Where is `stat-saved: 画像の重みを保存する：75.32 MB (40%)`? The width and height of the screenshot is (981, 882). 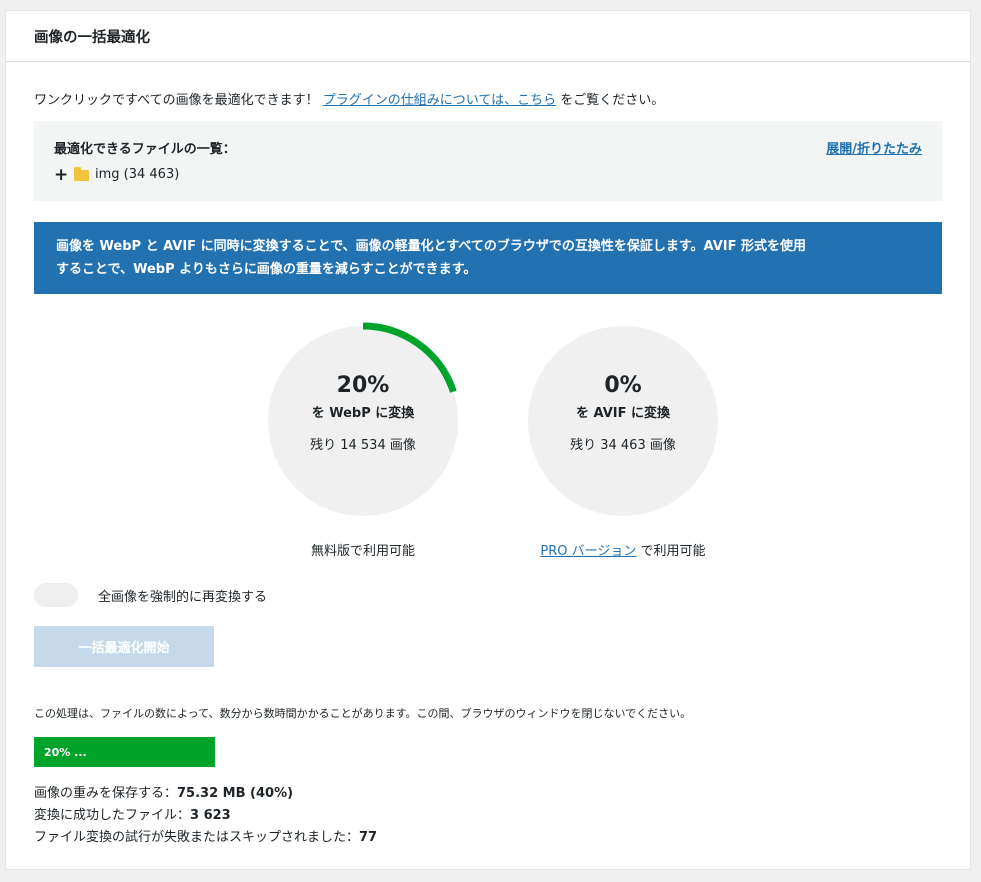
stat-saved: 画像の重みを保存する：75.32 MB (40%) is located at coordinates (205, 794).